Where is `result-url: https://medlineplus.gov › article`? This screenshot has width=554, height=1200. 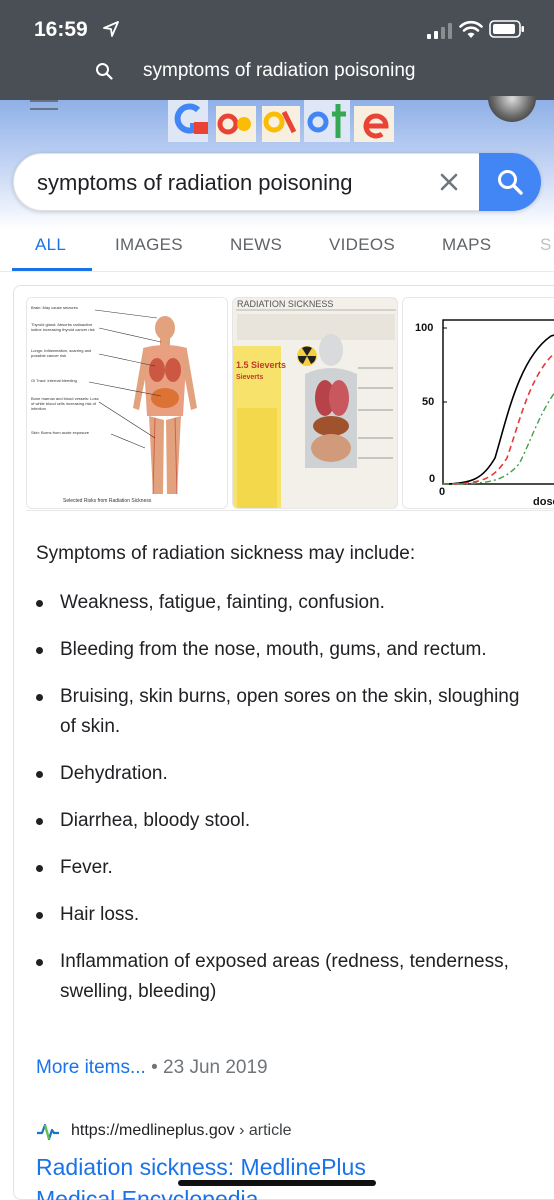 result-url: https://medlineplus.gov › article is located at coordinates (181, 1131).